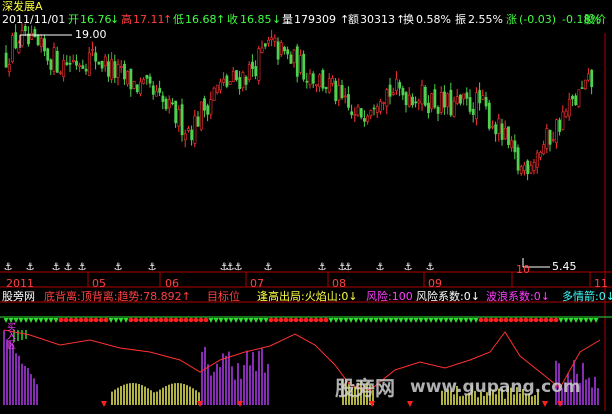 The image size is (612, 414). What do you see at coordinates (389, 296) in the screenshot?
I see `indicator-item: 风险:100` at bounding box center [389, 296].